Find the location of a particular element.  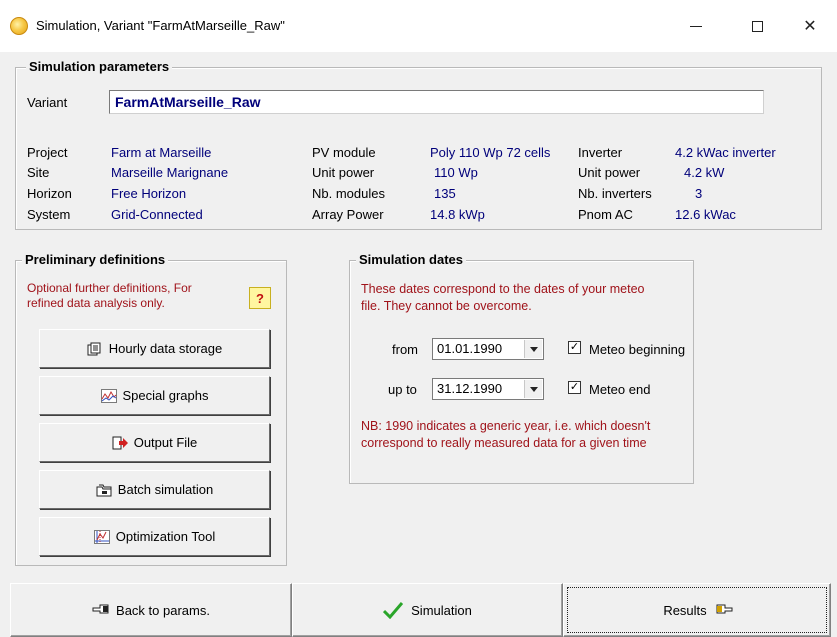

from-date-value: 01.01.1990 is located at coordinates (470, 348).